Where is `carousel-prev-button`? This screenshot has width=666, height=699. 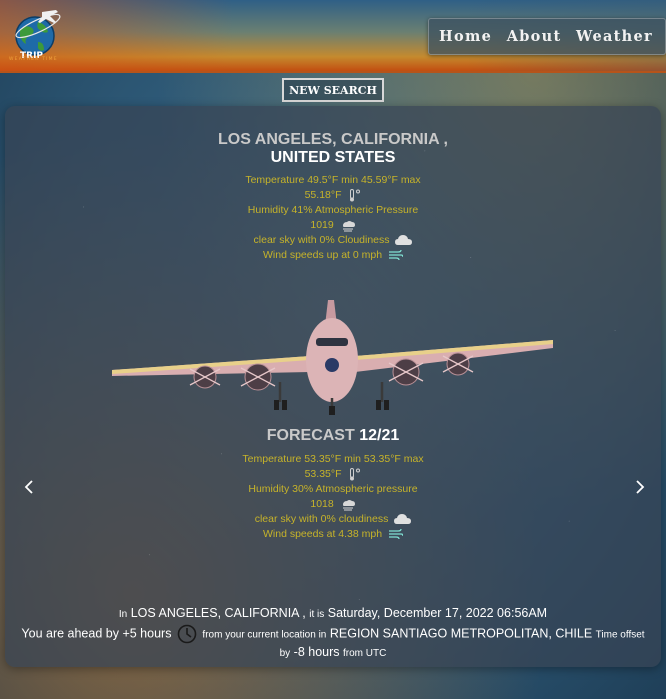 carousel-prev-button is located at coordinates (29, 487).